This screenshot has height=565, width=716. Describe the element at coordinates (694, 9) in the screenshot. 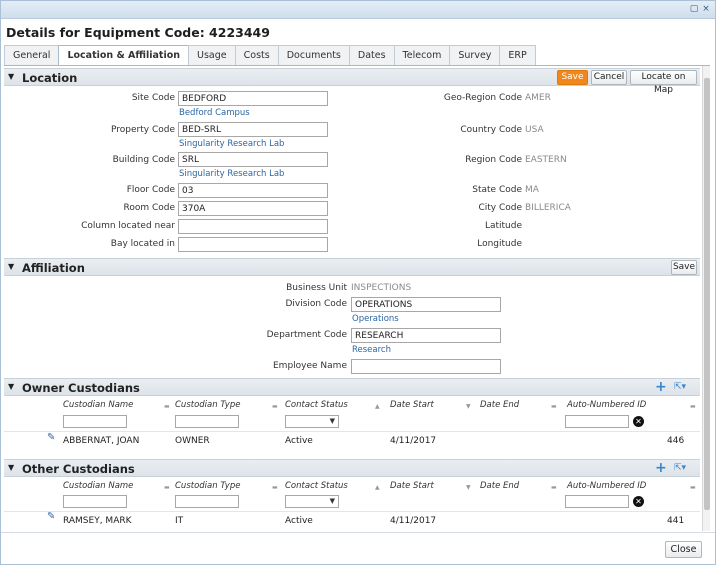

I see `restore-icon: ▢` at that location.